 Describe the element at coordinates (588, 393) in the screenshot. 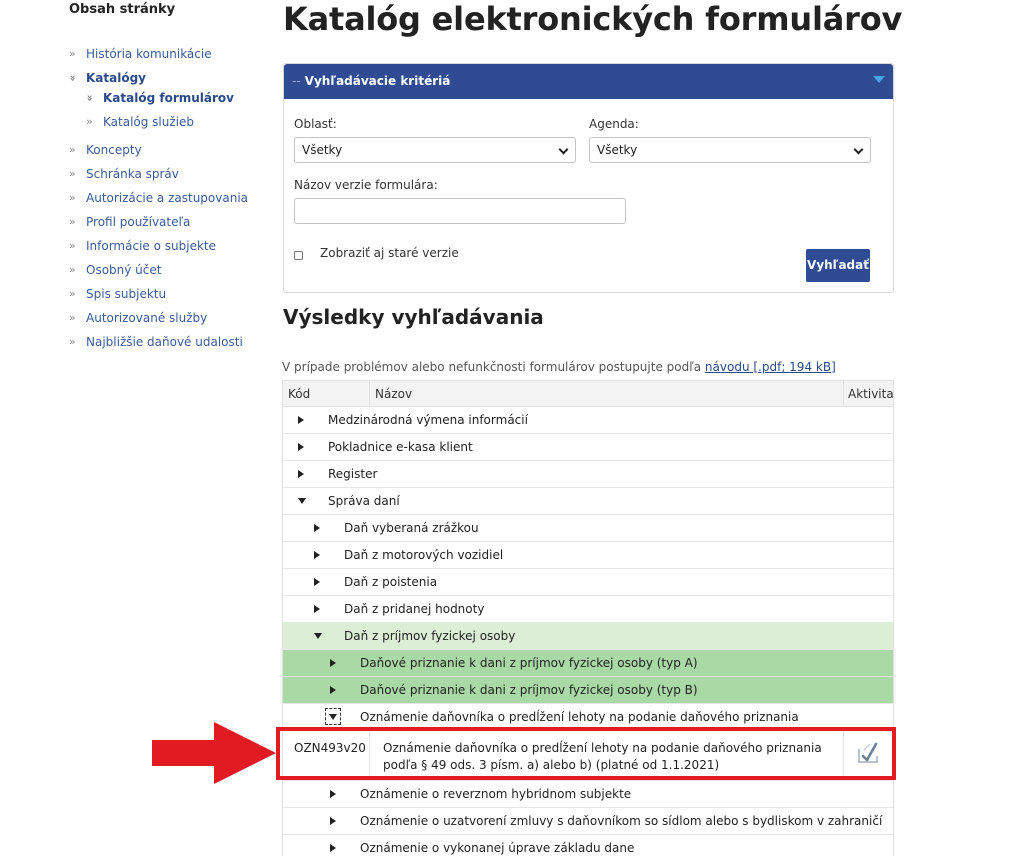

I see `table-header: Kód Názov Aktivita` at that location.